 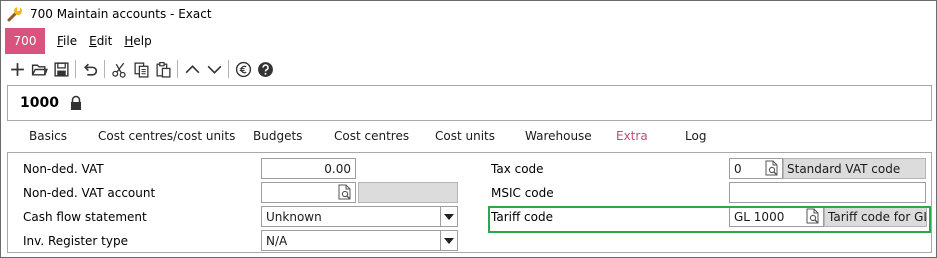 What do you see at coordinates (265, 69) in the screenshot?
I see `help-icon` at bounding box center [265, 69].